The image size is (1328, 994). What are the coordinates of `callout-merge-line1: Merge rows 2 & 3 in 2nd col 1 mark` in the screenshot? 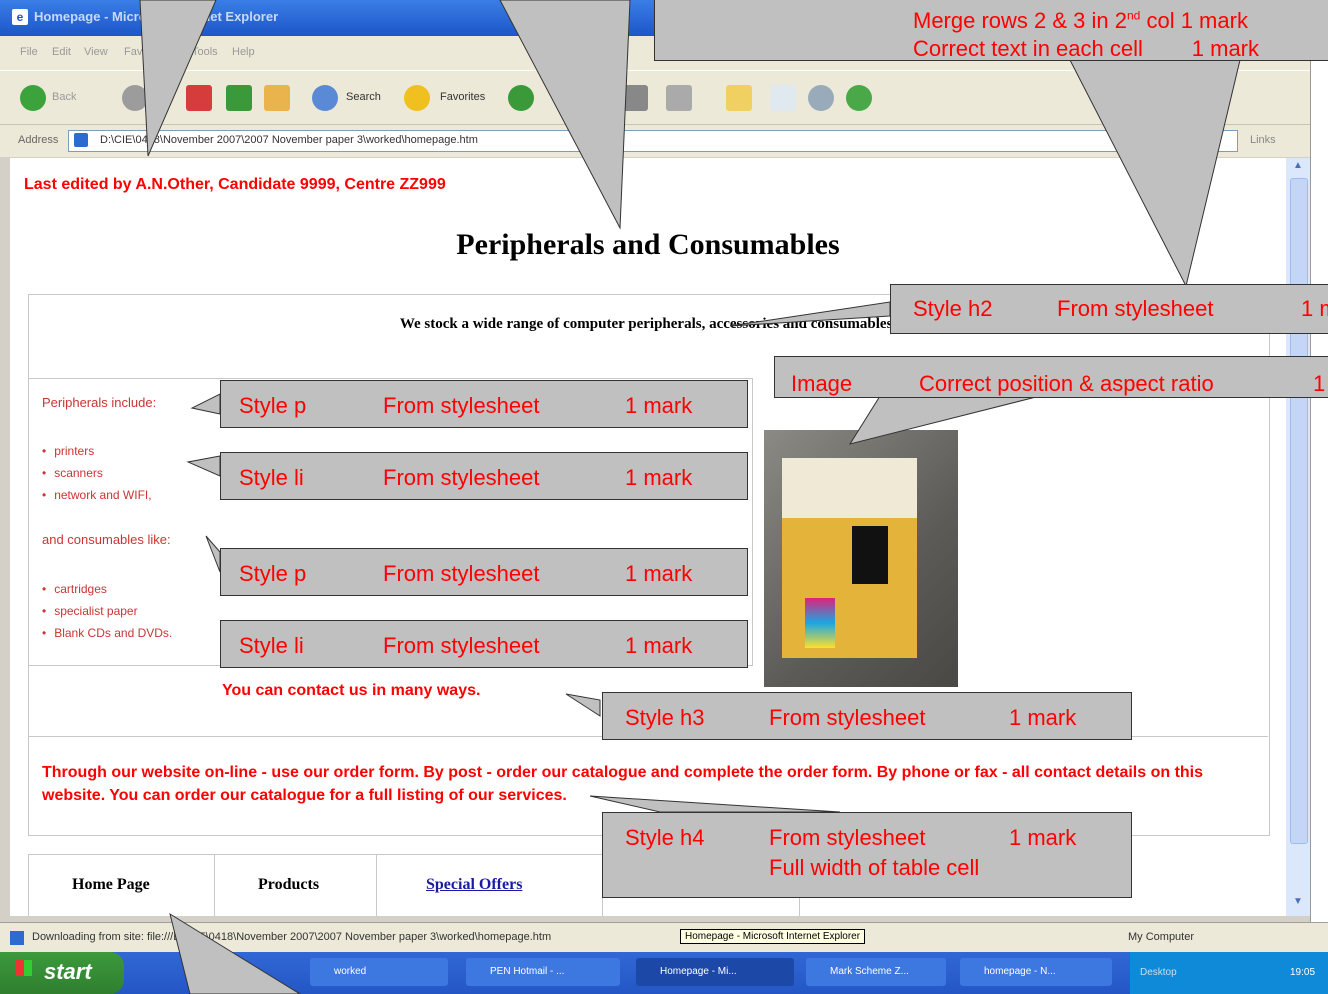 It's located at (1080, 21).